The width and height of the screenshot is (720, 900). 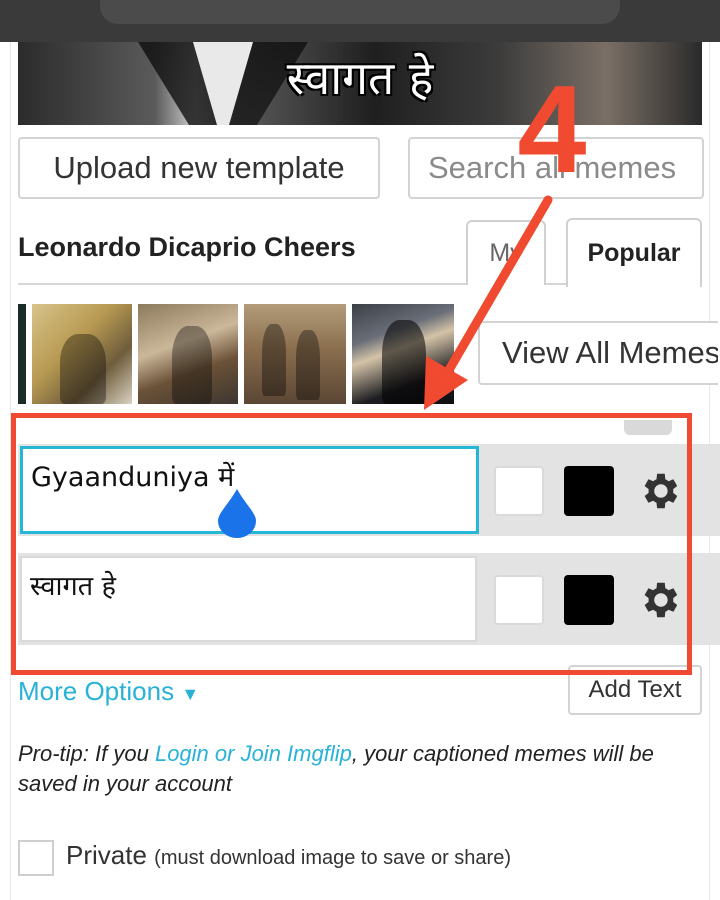 I want to click on more-options-label: More Options, so click(x=96, y=691).